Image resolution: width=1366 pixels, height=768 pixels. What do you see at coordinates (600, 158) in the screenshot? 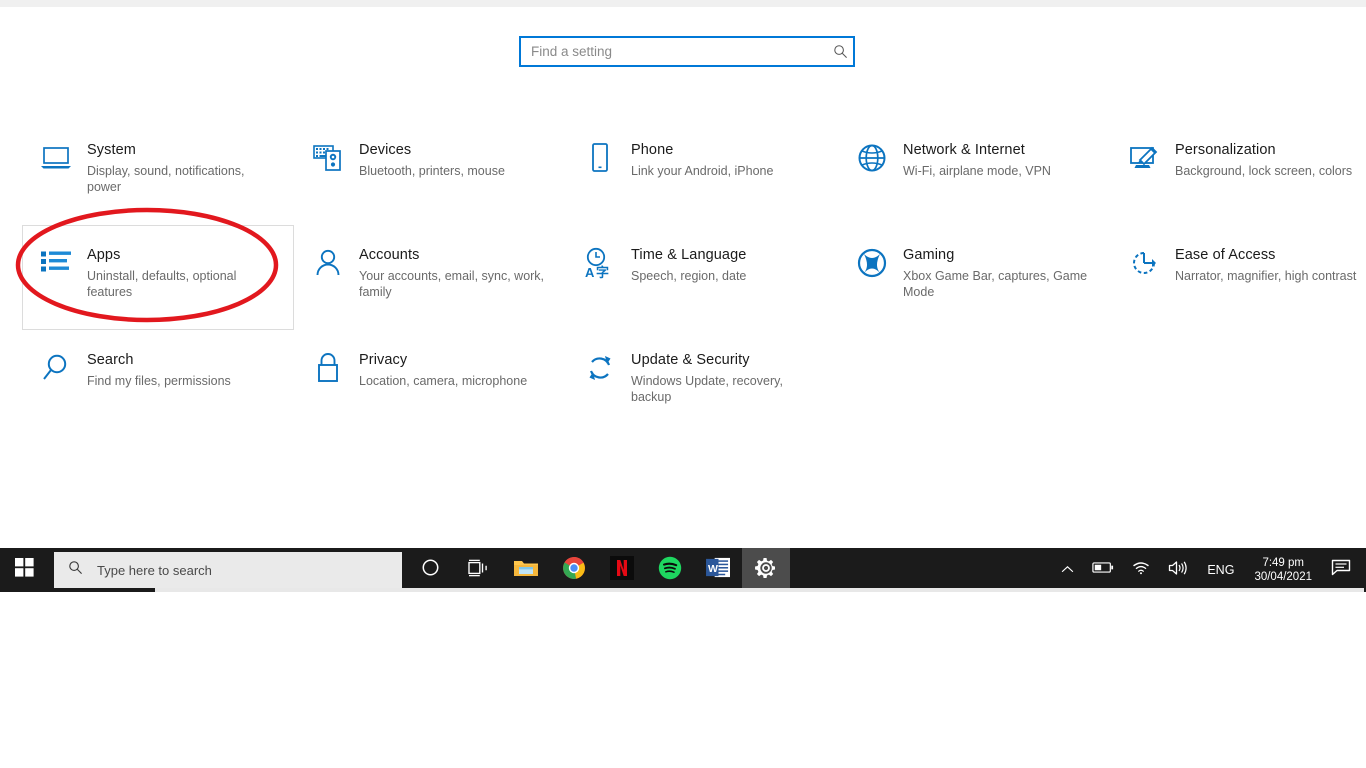
I see `phone-icon` at bounding box center [600, 158].